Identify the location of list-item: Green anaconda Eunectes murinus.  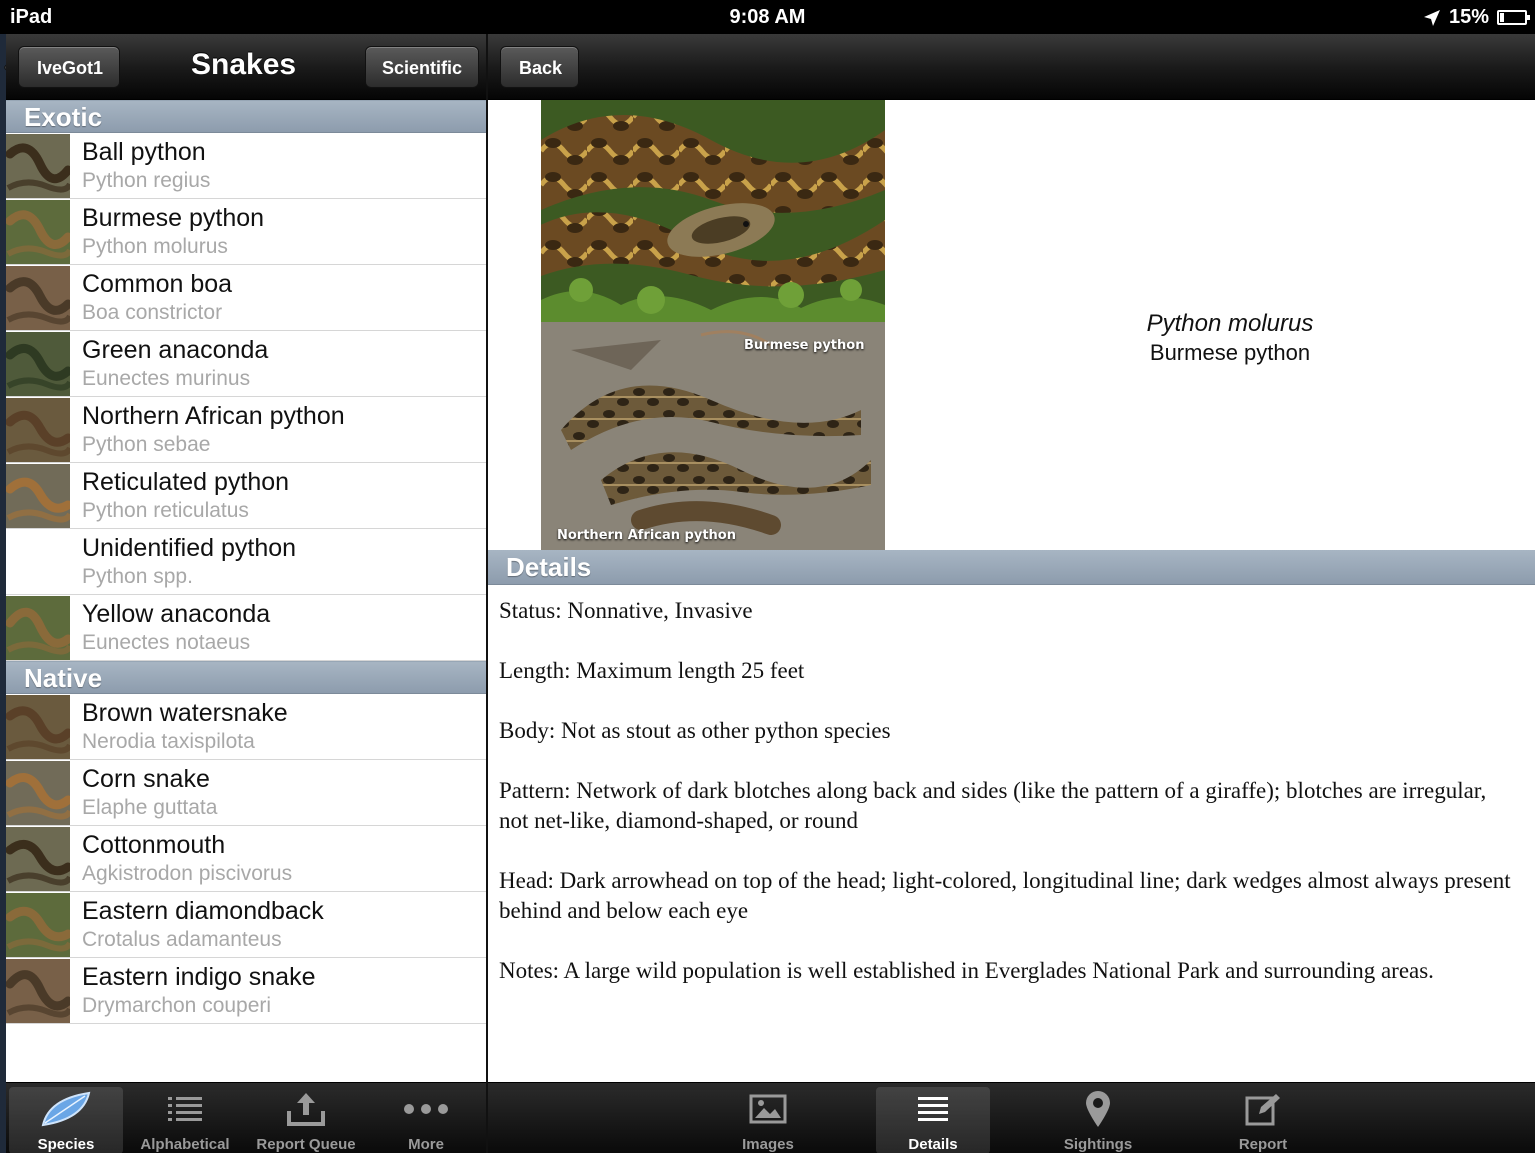
(246, 364).